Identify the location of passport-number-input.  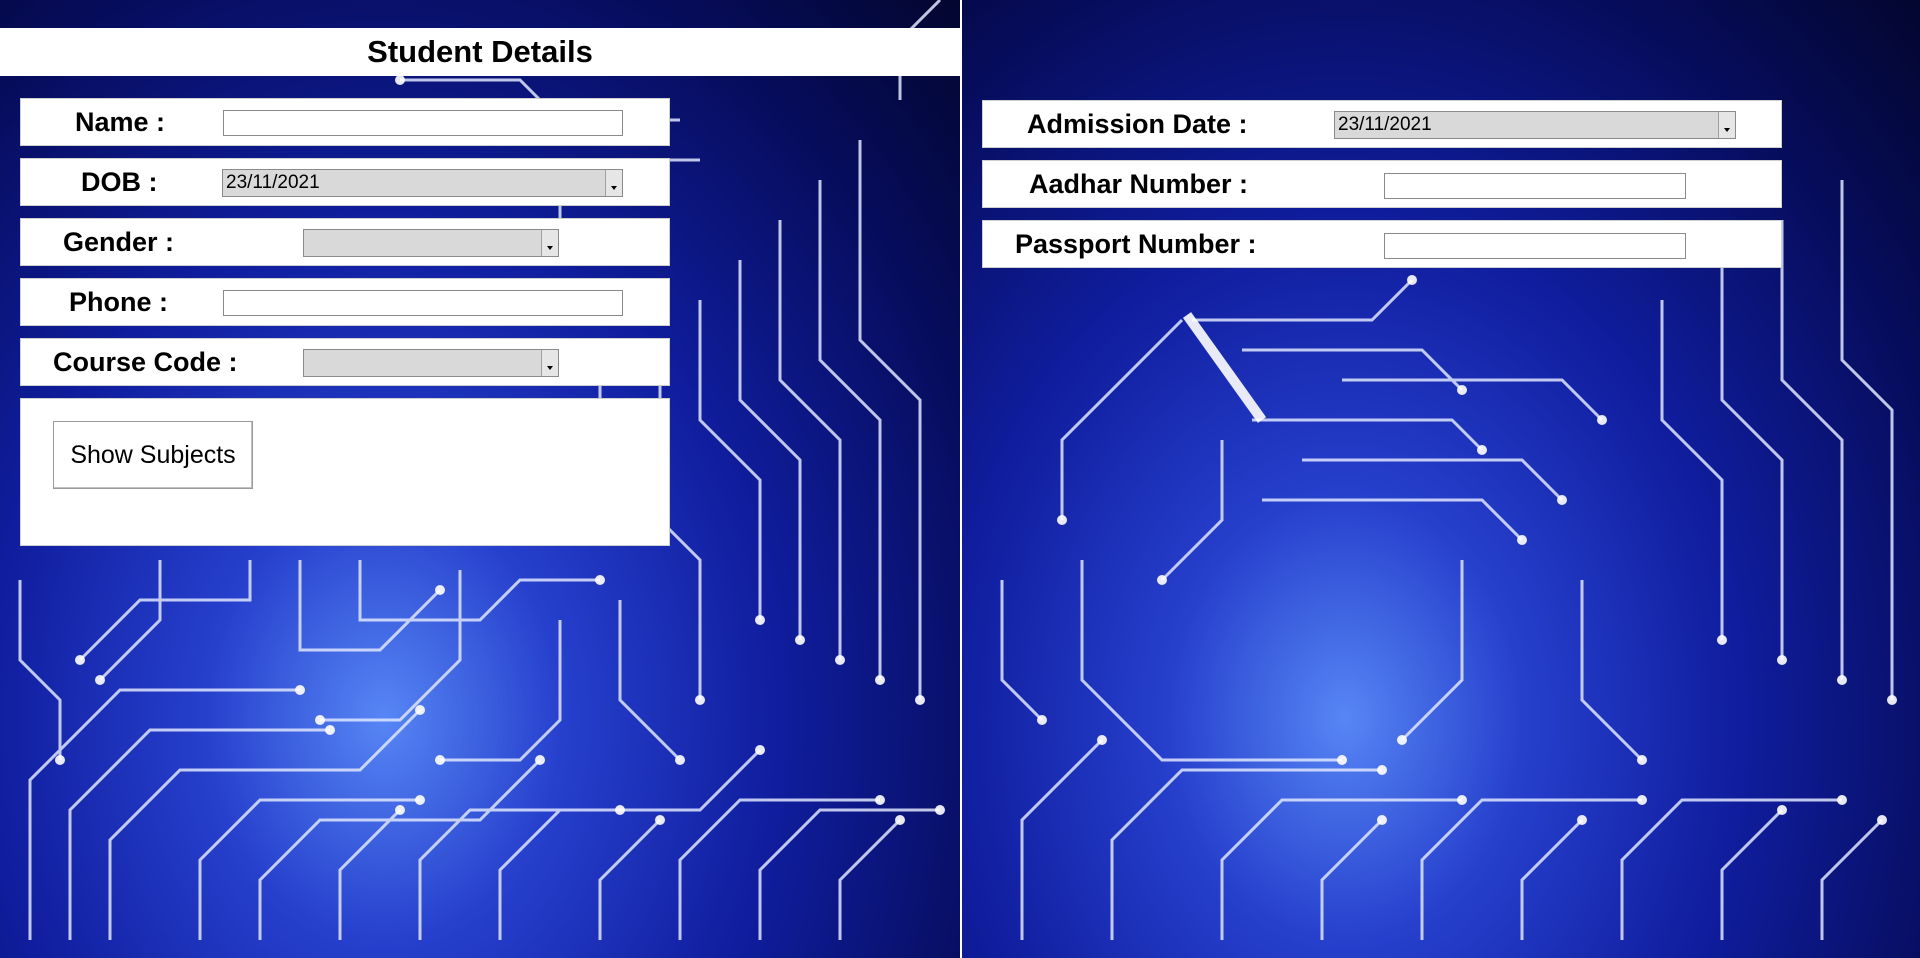
(1535, 246).